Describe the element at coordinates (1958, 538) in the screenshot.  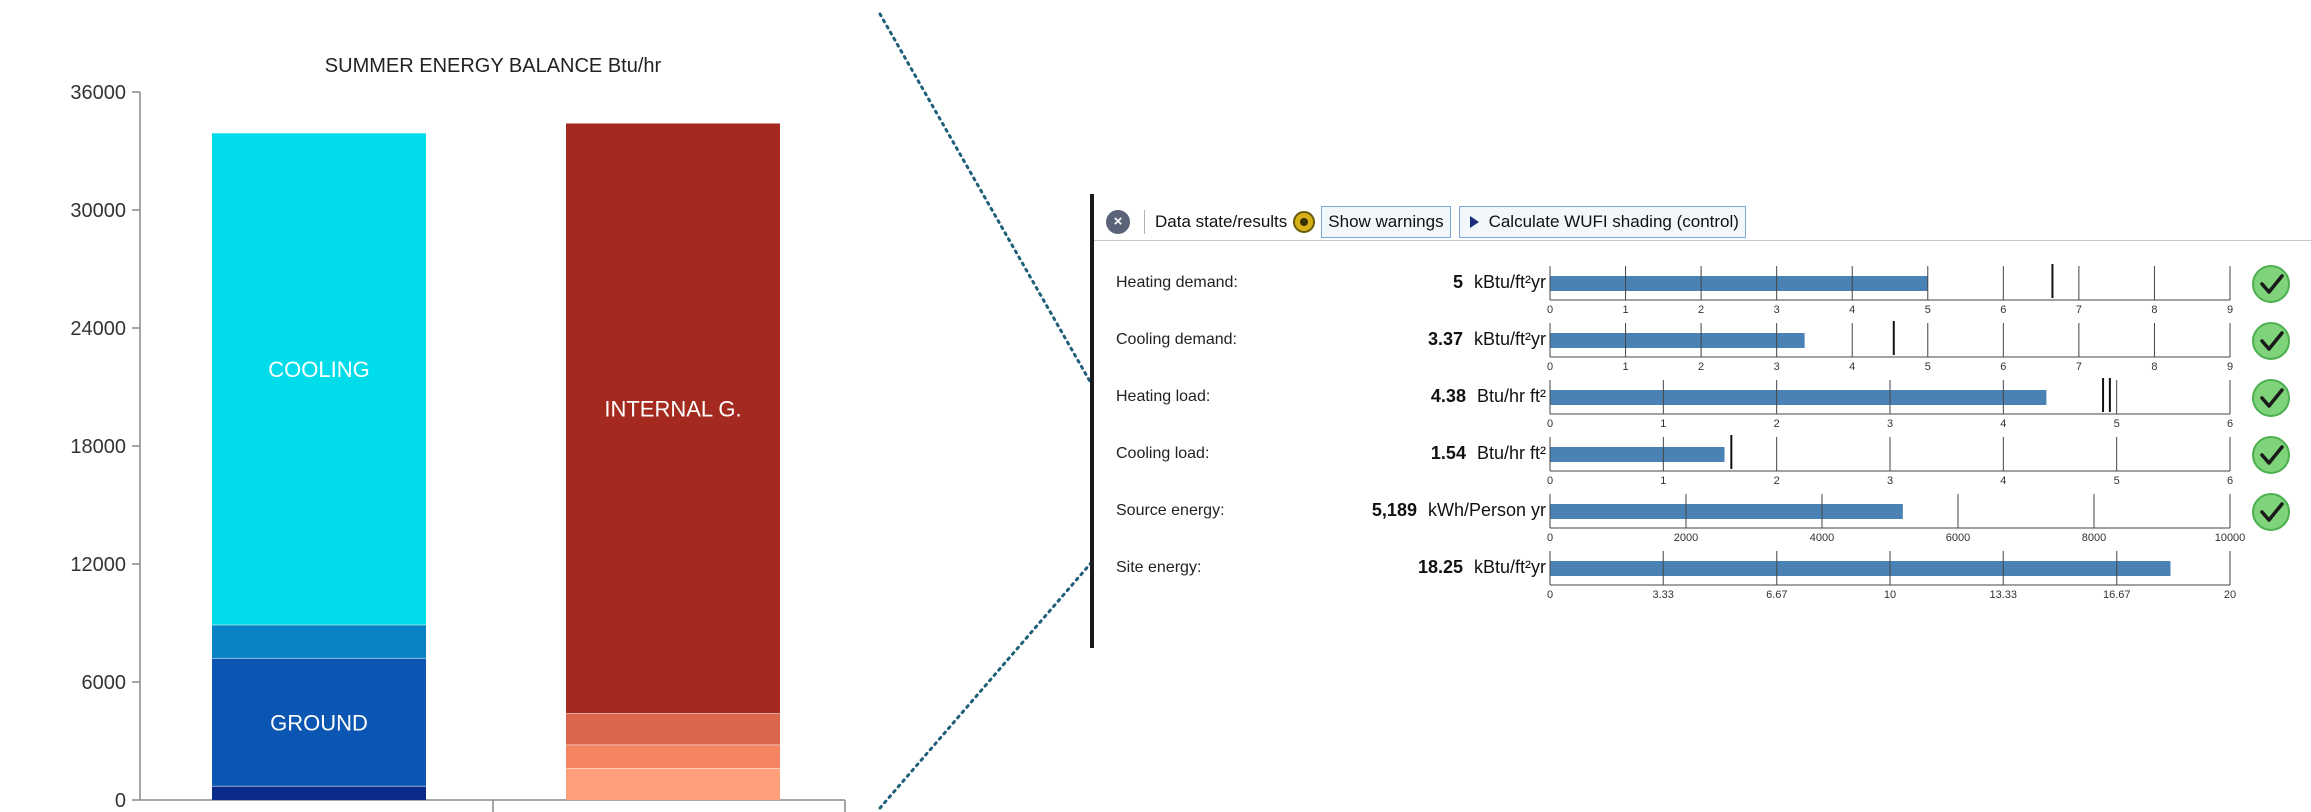
I see `bar-tick-label: 6000` at that location.